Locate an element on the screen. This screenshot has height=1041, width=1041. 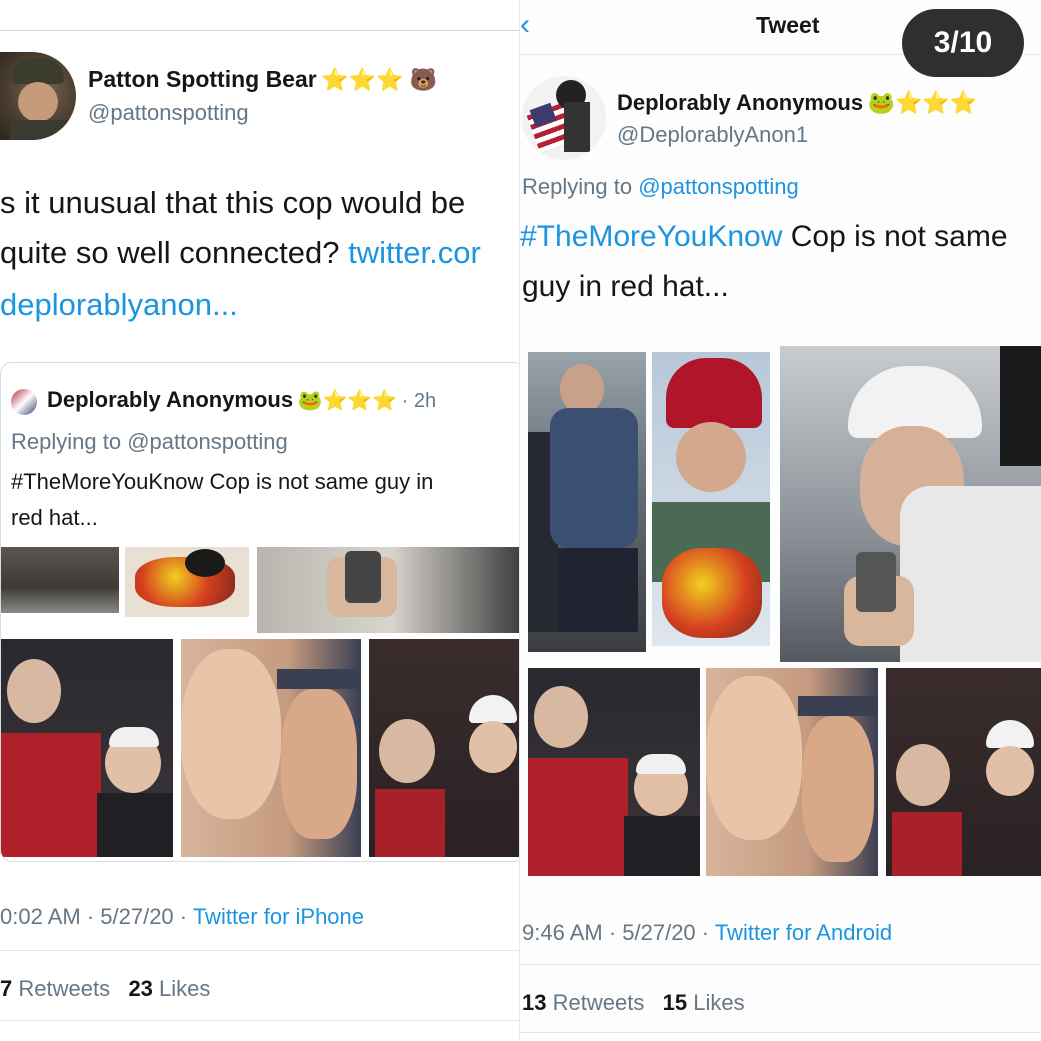
likes-link: 23 Likes is located at coordinates (169, 988).